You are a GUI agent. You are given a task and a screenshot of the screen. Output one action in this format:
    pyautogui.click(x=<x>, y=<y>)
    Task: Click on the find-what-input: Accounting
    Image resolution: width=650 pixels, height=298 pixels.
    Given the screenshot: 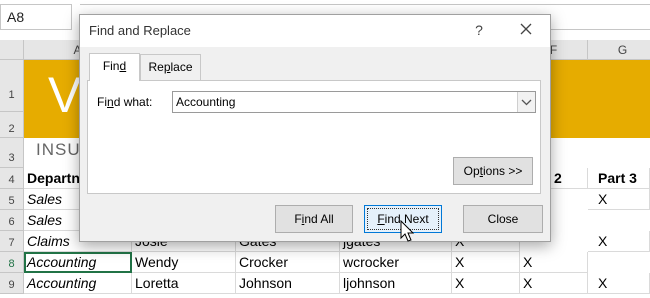 What is the action you would take?
    pyautogui.click(x=354, y=102)
    